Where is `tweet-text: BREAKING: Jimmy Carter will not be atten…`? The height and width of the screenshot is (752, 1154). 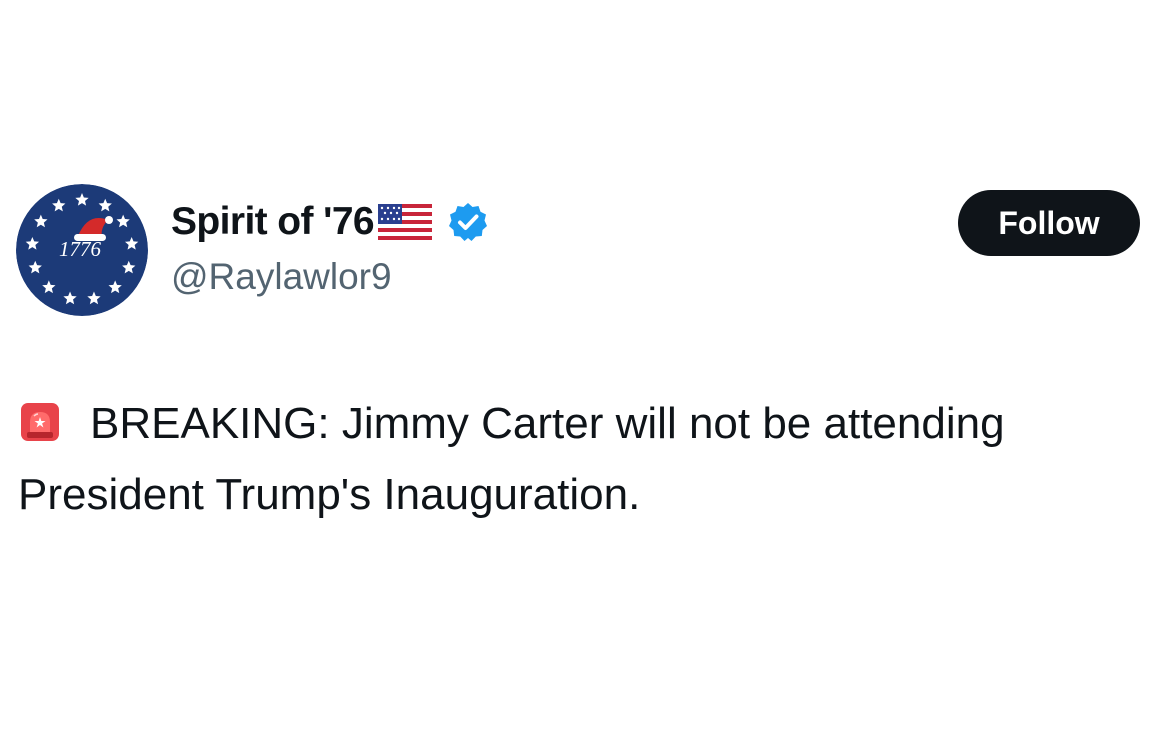 tweet-text: BREAKING: Jimmy Carter will not be atten… is located at coordinates (511, 459).